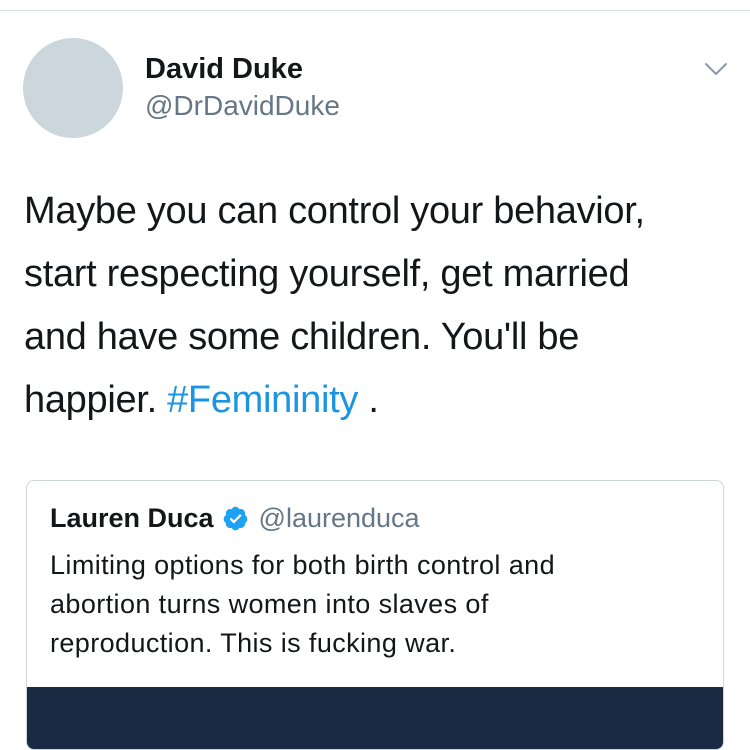 This screenshot has height=750, width=750. I want to click on quoted-text-line: abortion turns women into slaves of, so click(269, 604).